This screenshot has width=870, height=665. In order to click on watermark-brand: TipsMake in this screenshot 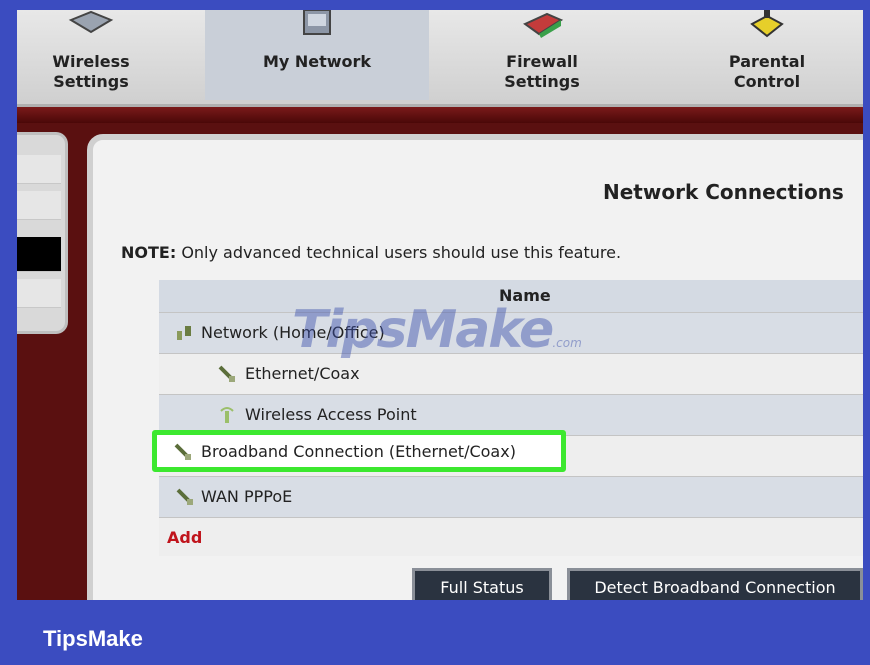, I will do `click(423, 330)`.